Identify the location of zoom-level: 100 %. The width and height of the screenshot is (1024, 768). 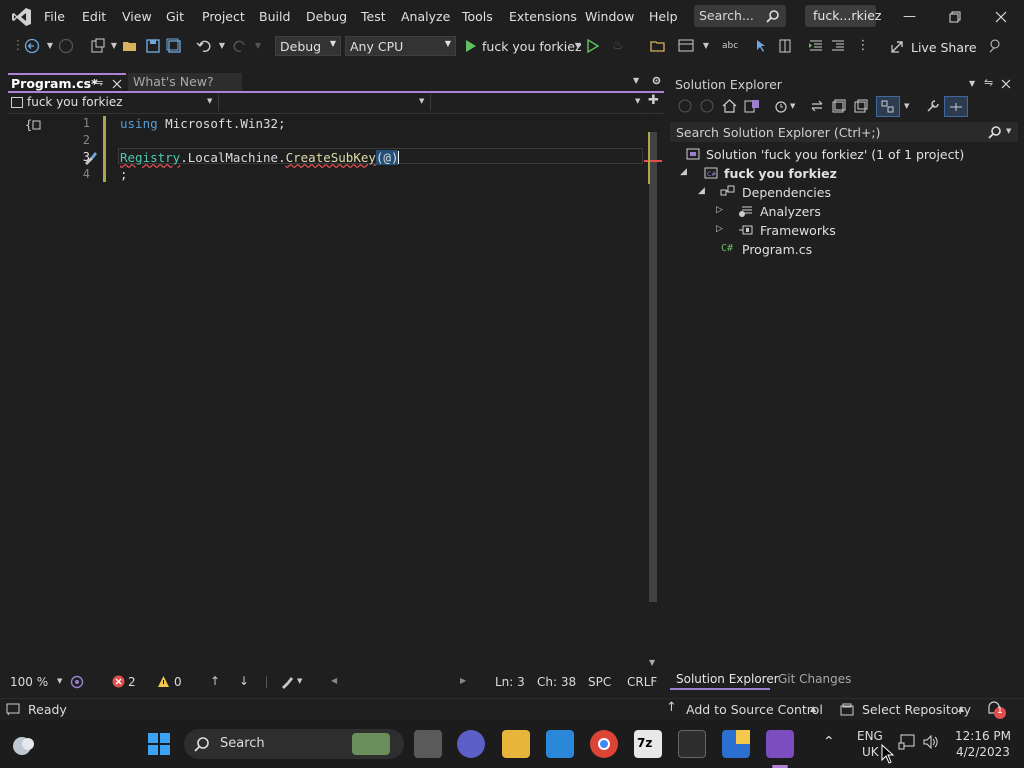
(29, 682).